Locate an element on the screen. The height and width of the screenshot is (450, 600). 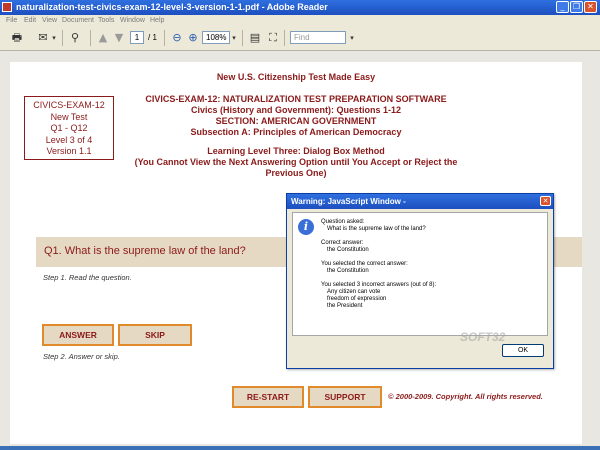
bottom-strip is located at coordinates (300, 448).